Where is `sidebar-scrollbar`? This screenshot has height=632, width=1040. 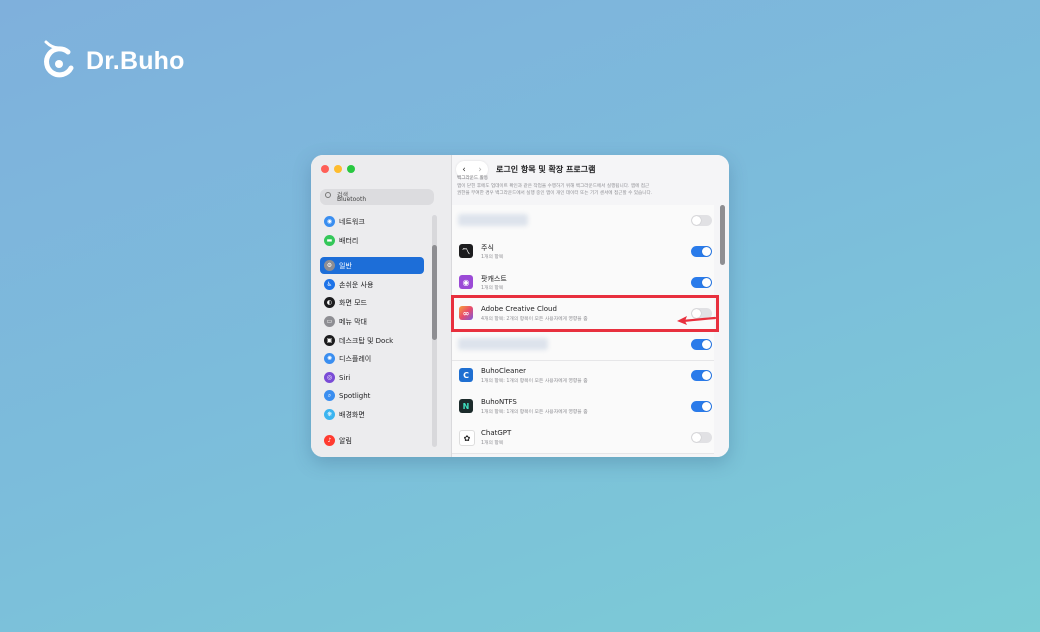 sidebar-scrollbar is located at coordinates (434, 331).